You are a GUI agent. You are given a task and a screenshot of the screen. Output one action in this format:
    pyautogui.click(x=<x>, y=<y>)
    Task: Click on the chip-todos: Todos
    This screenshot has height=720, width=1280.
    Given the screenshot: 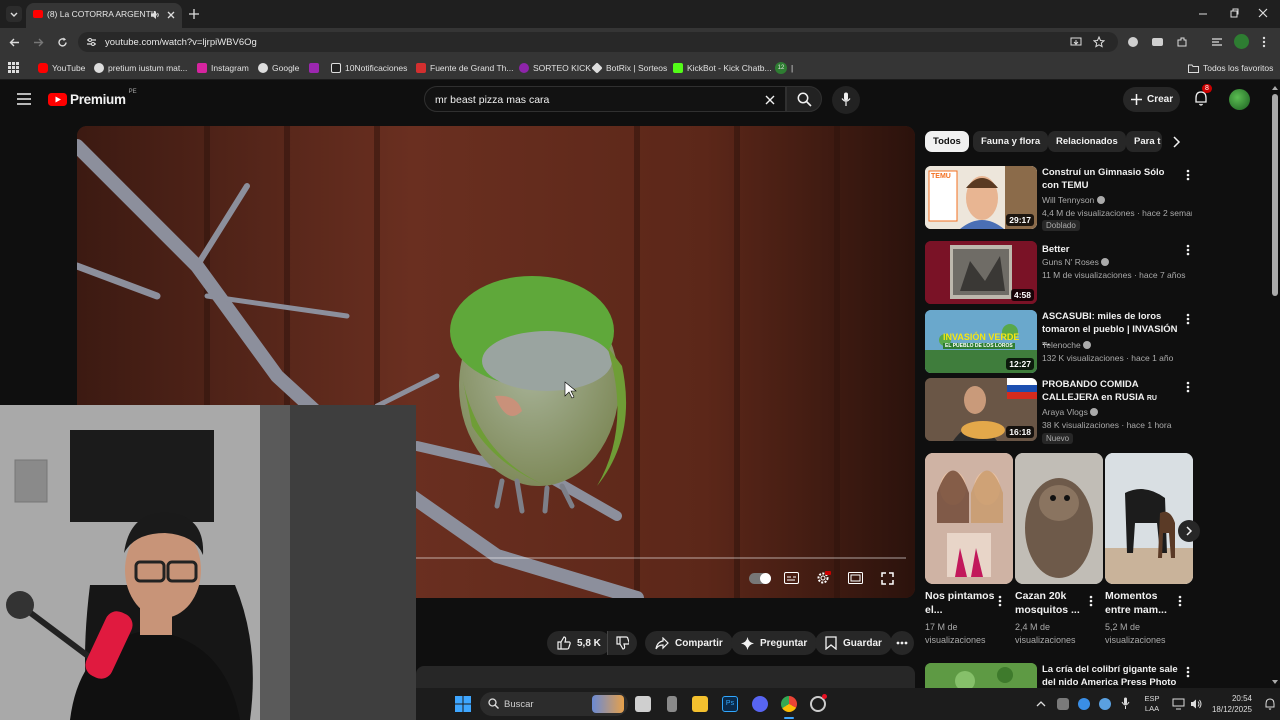 What is the action you would take?
    pyautogui.click(x=947, y=141)
    